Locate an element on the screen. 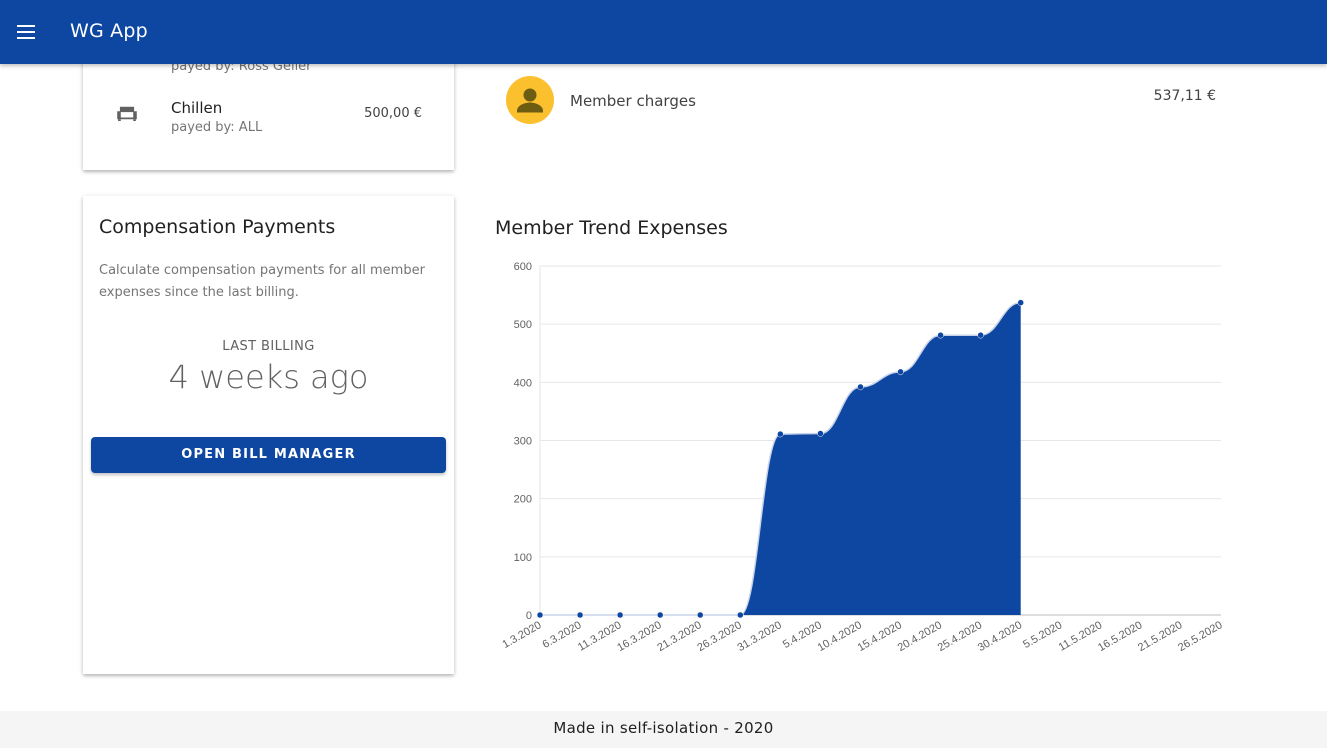  last-billing-value: 4 weeks ago is located at coordinates (268, 377).